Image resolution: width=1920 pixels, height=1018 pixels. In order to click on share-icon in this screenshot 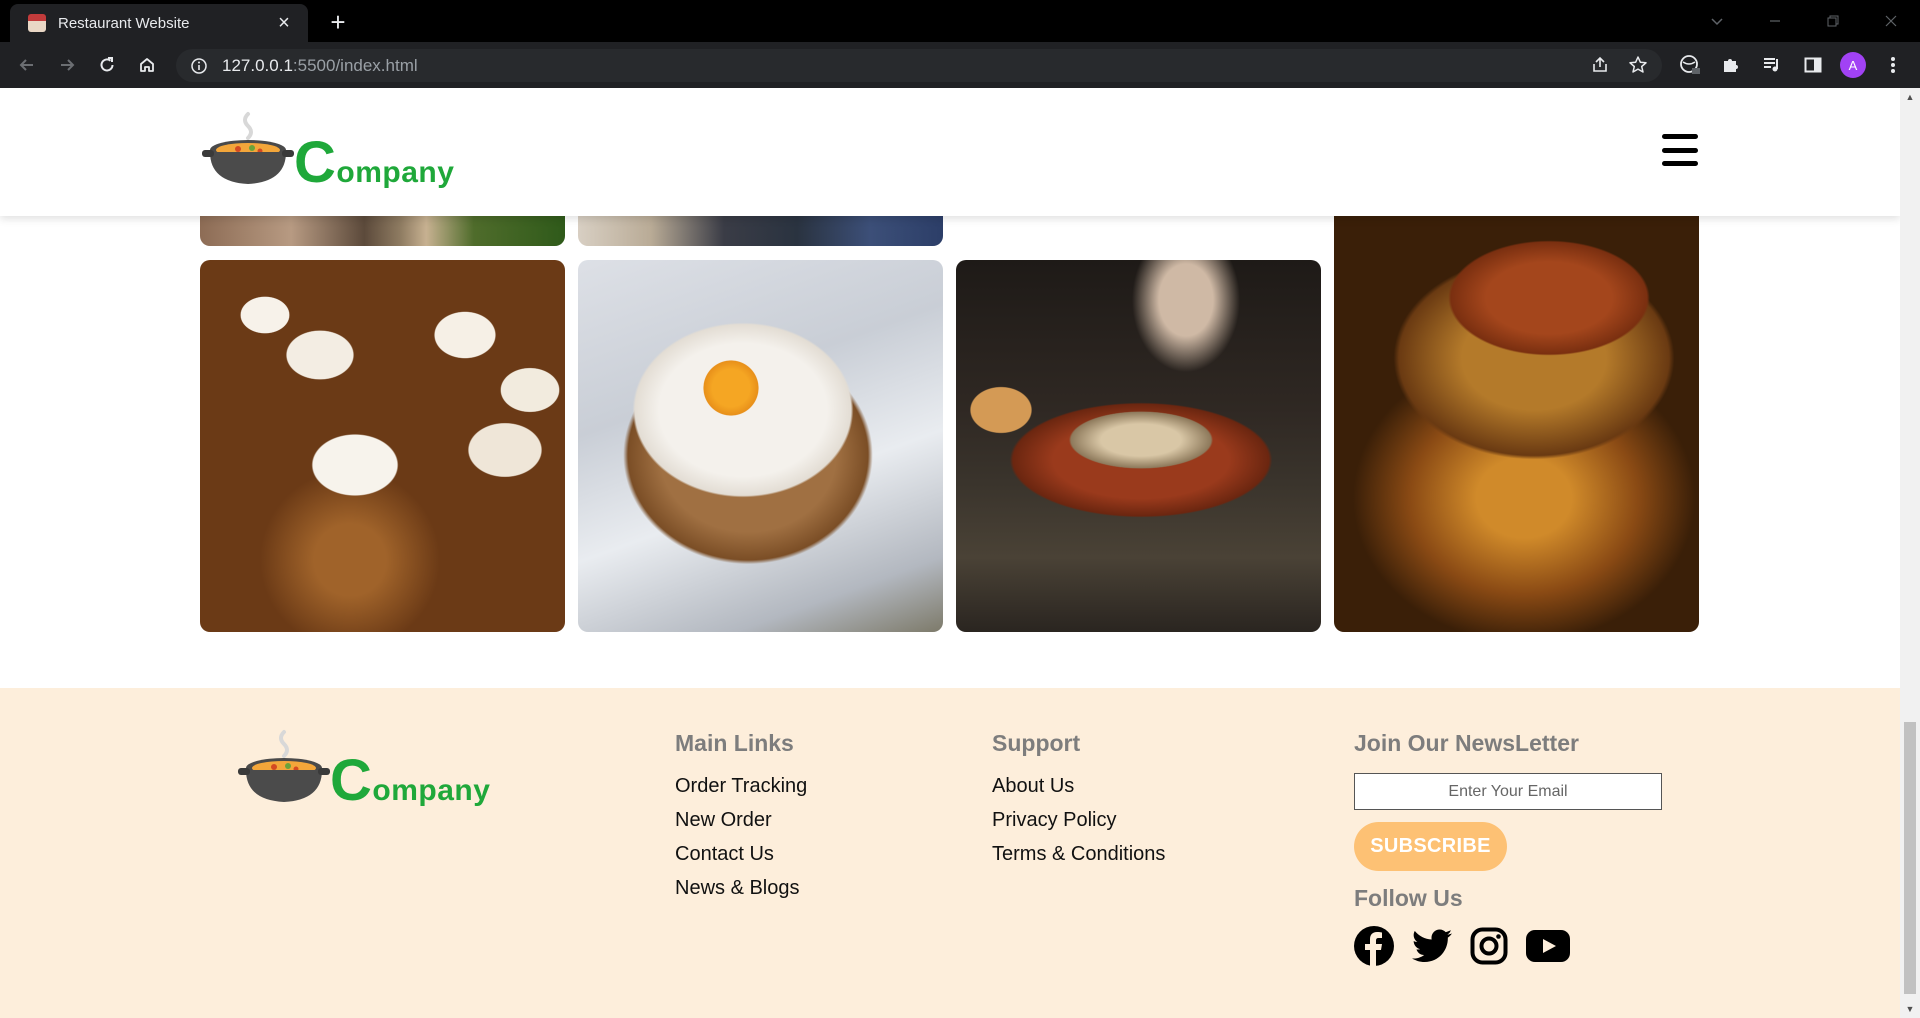, I will do `click(1600, 67)`.